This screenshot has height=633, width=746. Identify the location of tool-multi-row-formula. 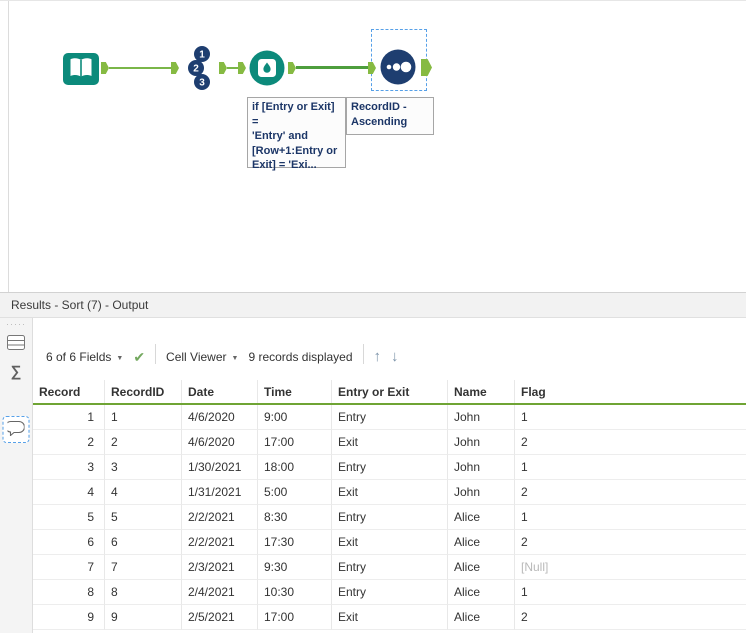
(267, 70).